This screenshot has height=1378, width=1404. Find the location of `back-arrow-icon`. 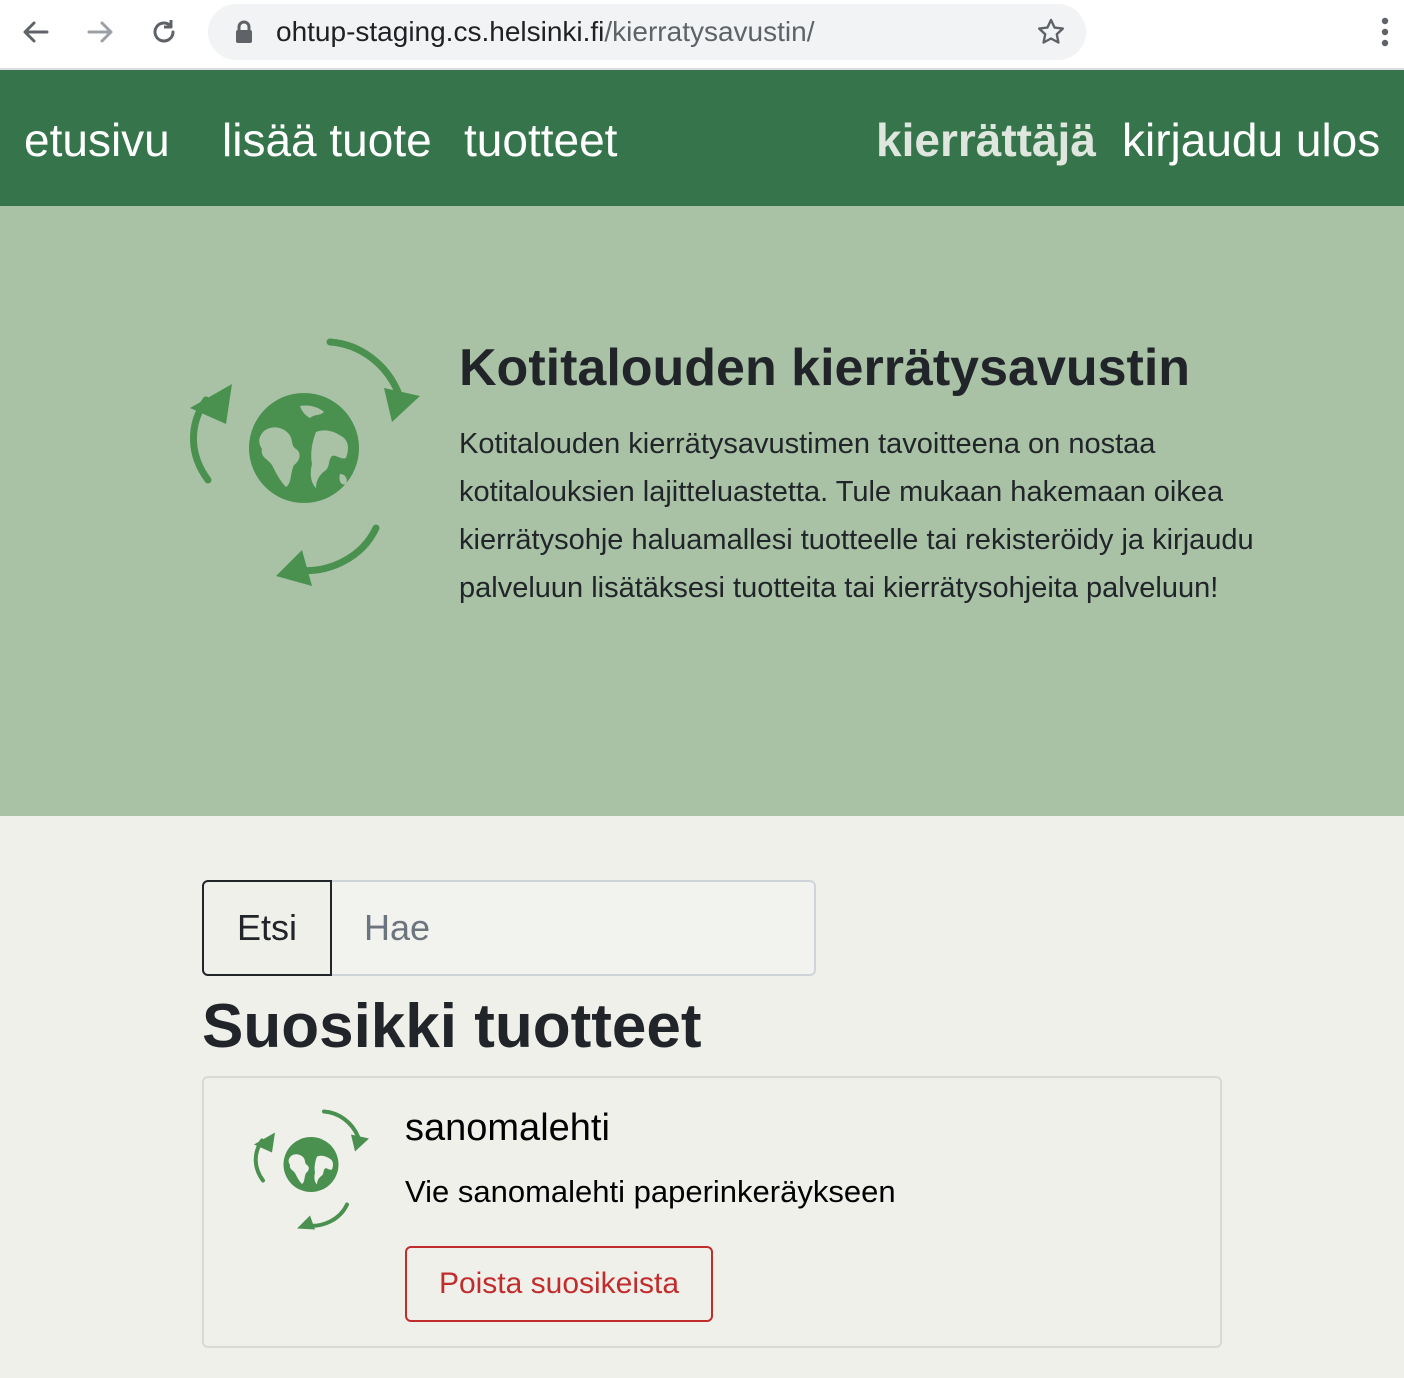

back-arrow-icon is located at coordinates (36, 32).